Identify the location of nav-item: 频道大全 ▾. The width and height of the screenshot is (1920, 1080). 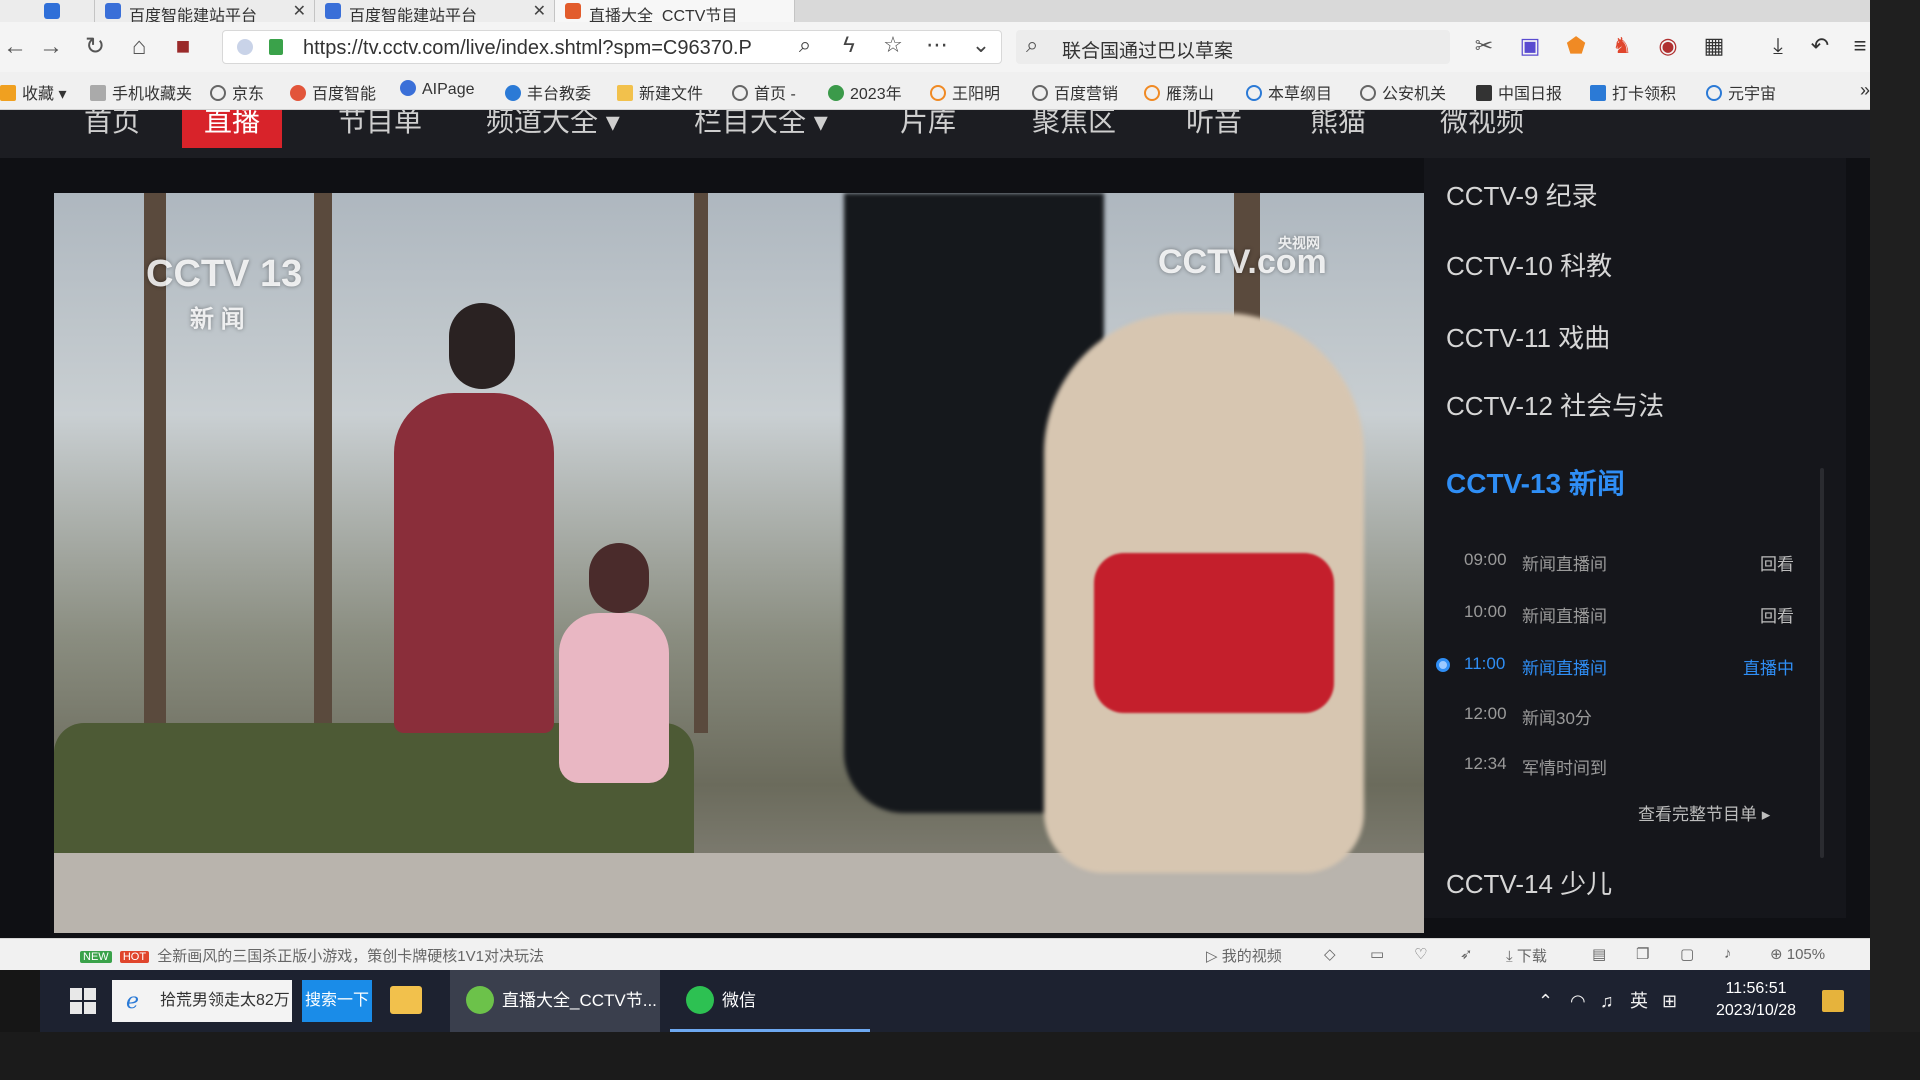
(553, 125).